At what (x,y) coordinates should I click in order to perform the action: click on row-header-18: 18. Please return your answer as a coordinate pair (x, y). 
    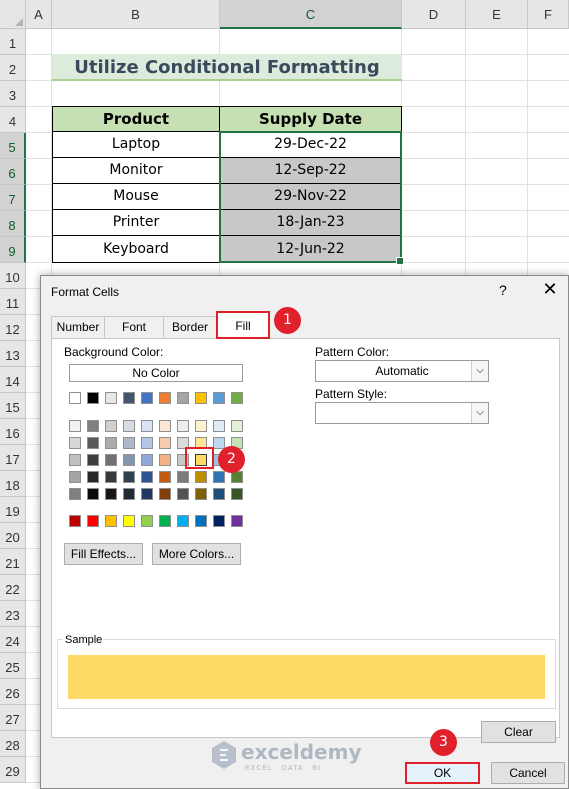
    Looking at the image, I should click on (13, 484).